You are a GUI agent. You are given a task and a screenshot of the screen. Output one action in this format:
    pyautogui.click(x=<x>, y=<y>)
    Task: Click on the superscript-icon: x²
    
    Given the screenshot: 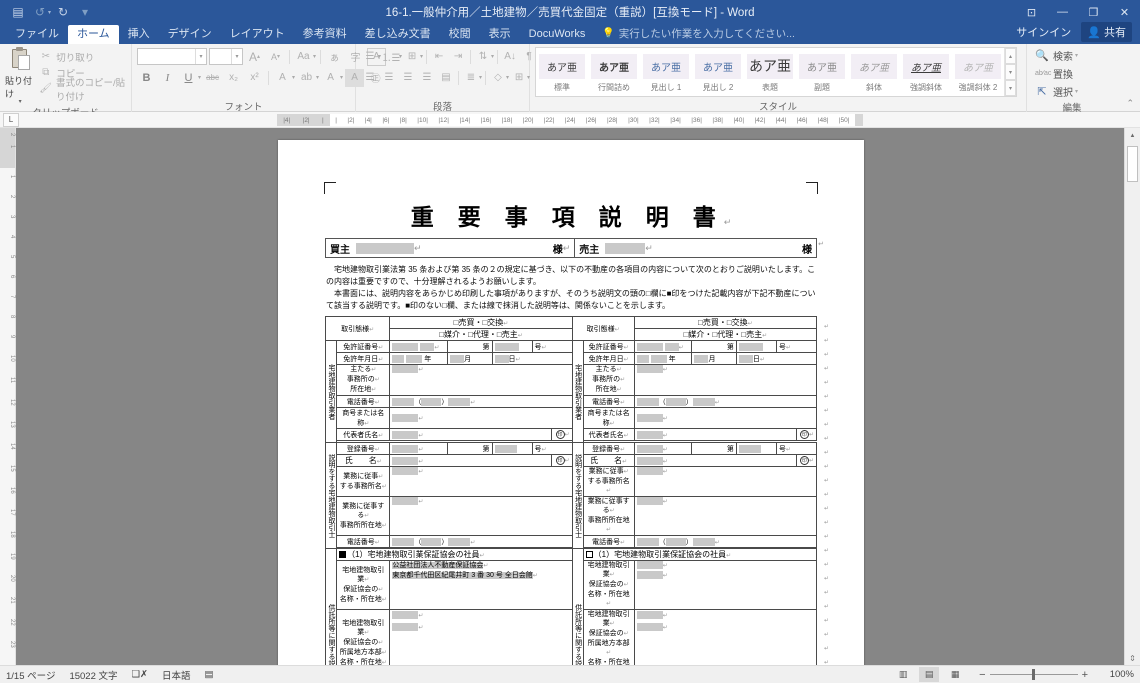 What is the action you would take?
    pyautogui.click(x=254, y=78)
    